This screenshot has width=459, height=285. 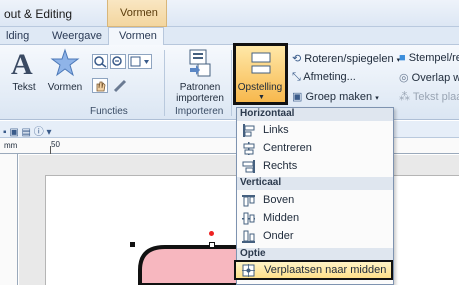 I want to click on menu-item-onder: Onder, so click(x=315, y=236).